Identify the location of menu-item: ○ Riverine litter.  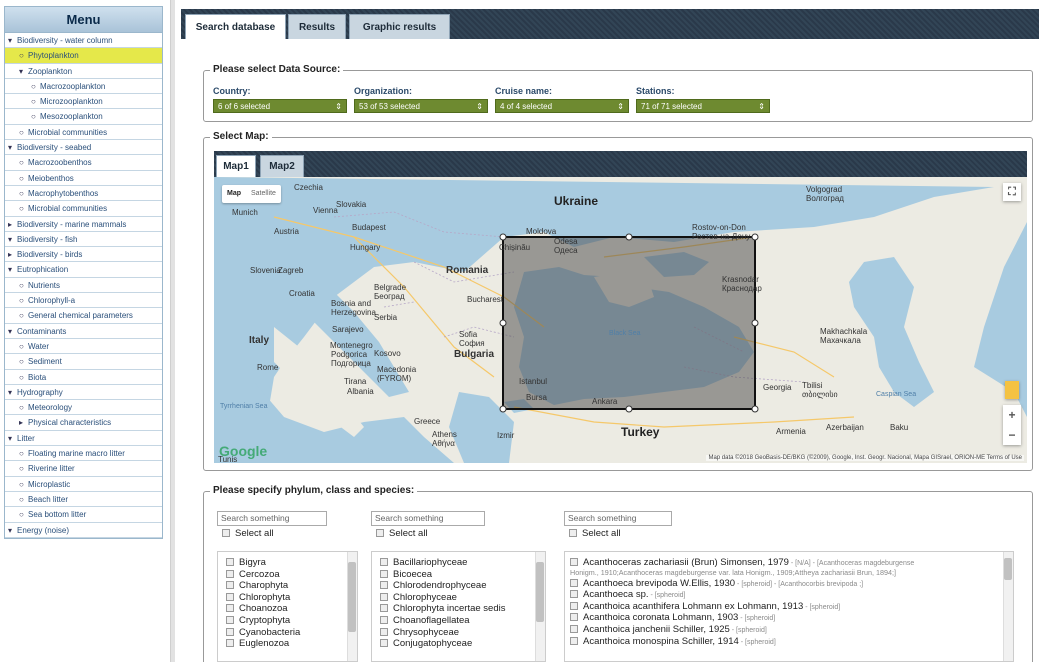
(83, 469).